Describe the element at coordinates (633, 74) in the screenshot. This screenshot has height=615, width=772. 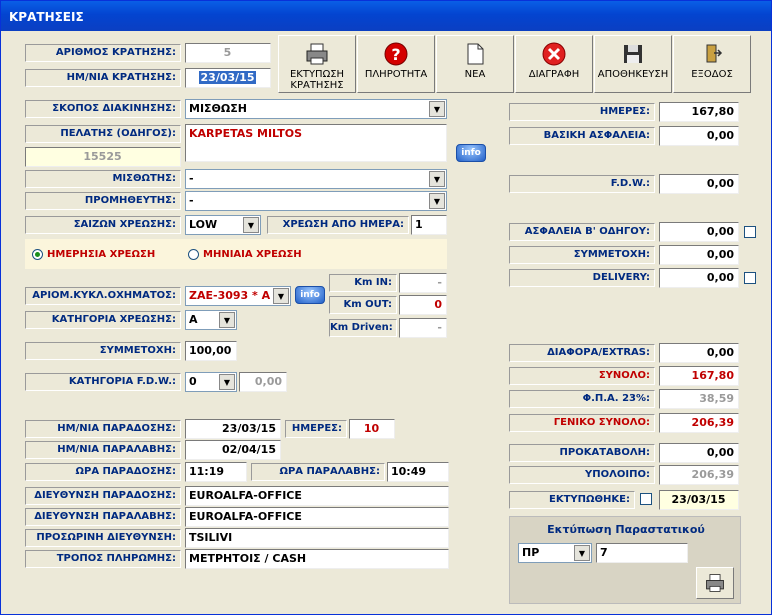
I see `save-label: ΑΠΟΘΗΚΕΥΣΗ` at that location.